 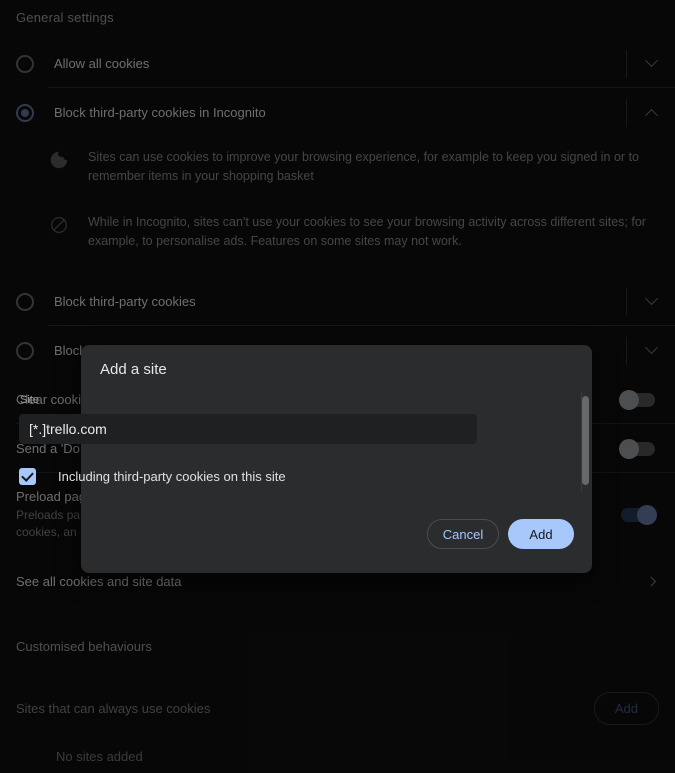 I want to click on dialog-cancel-button: Cancel, so click(x=463, y=534).